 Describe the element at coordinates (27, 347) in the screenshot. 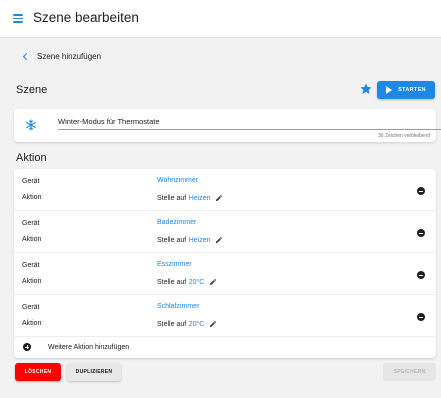

I see `add-circle-icon` at that location.